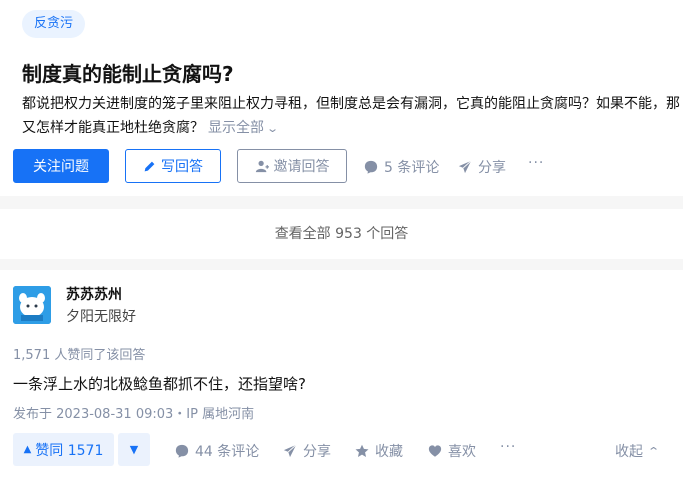 The height and width of the screenshot is (477, 683). Describe the element at coordinates (262, 166) in the screenshot. I see `invite-user-icon` at that location.